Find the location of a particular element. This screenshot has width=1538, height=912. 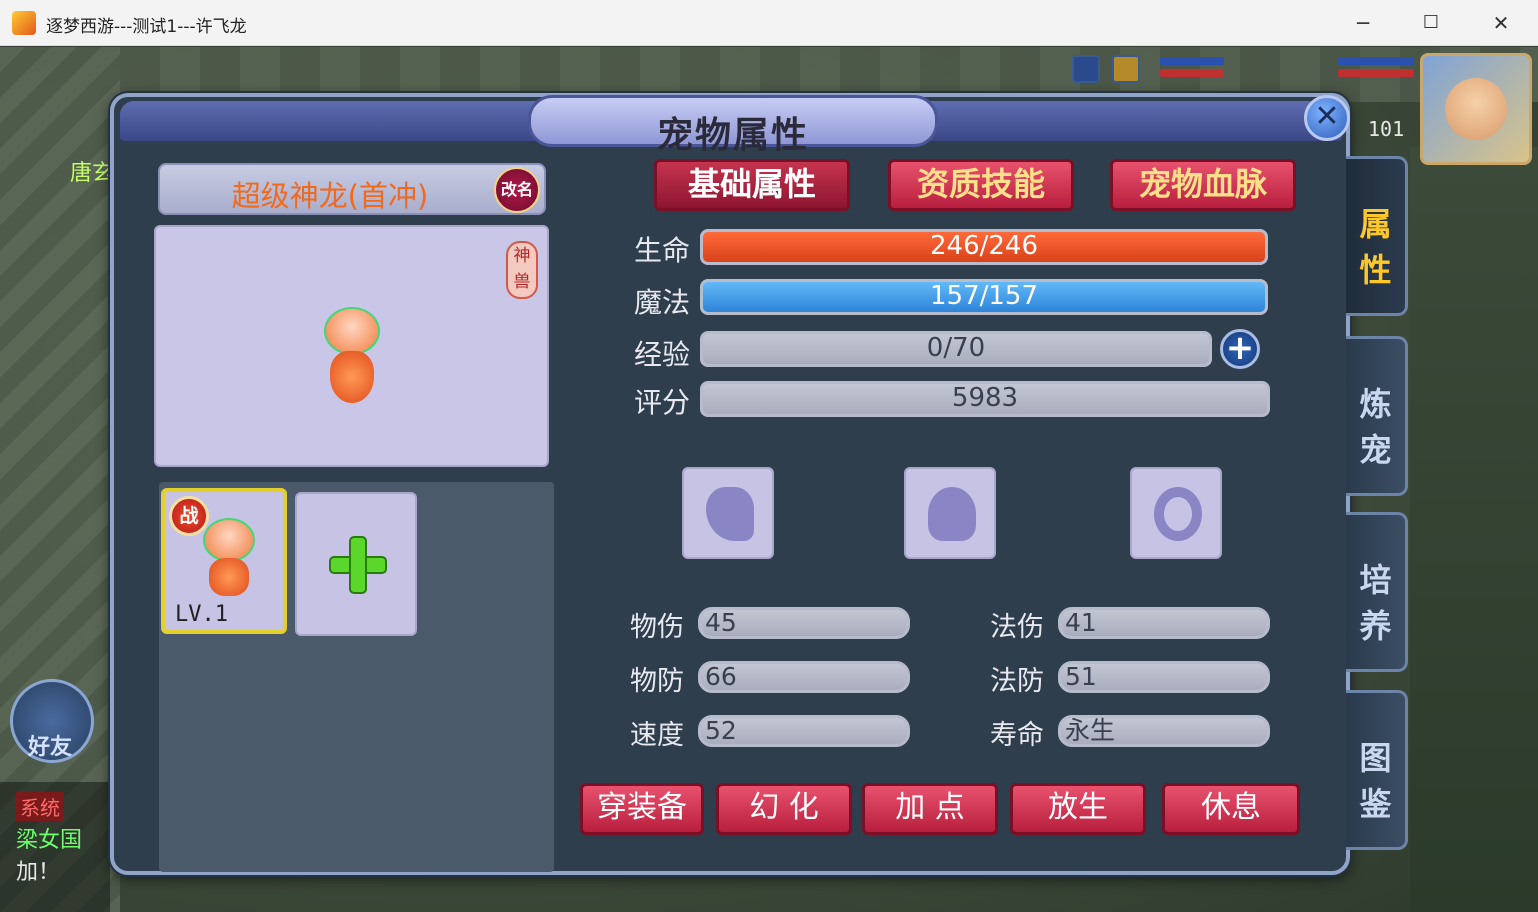

exp-bar: 0/70 is located at coordinates (956, 349).